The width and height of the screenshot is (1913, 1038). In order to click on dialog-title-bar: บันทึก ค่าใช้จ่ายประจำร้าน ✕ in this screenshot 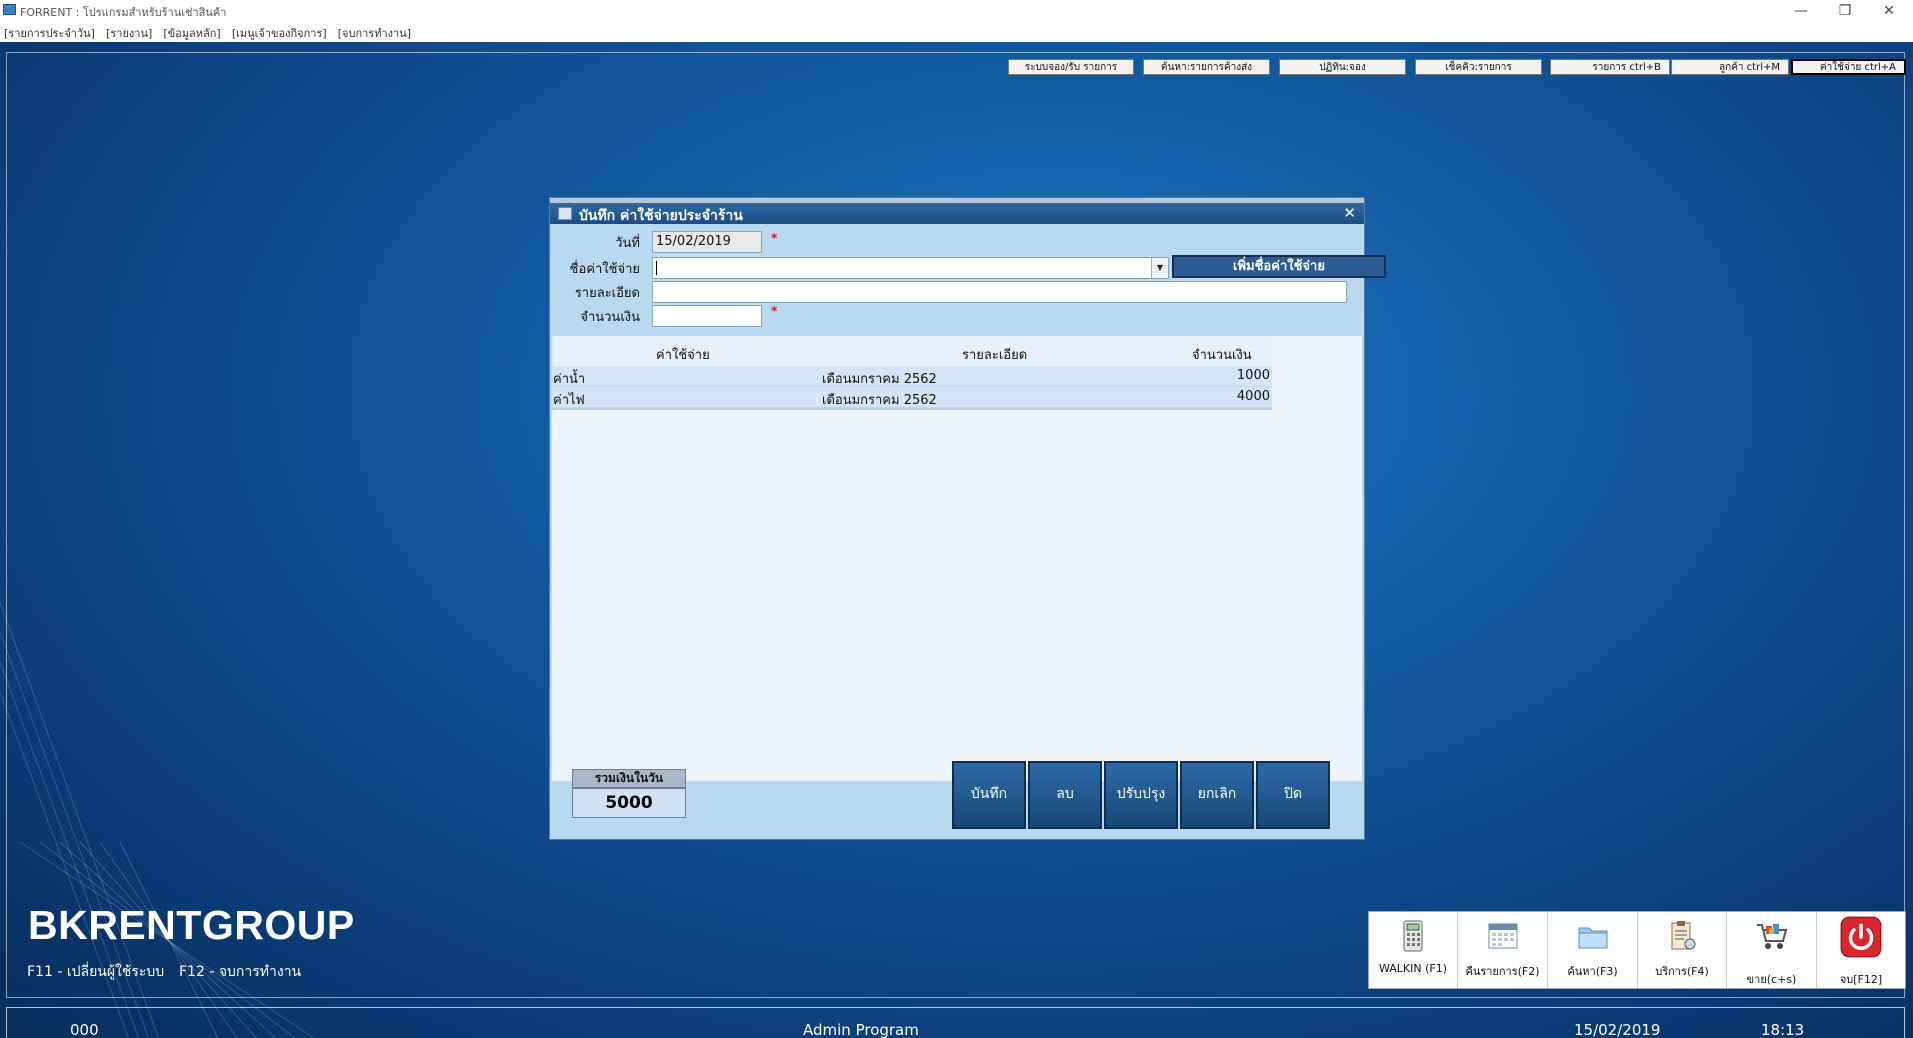, I will do `click(957, 211)`.